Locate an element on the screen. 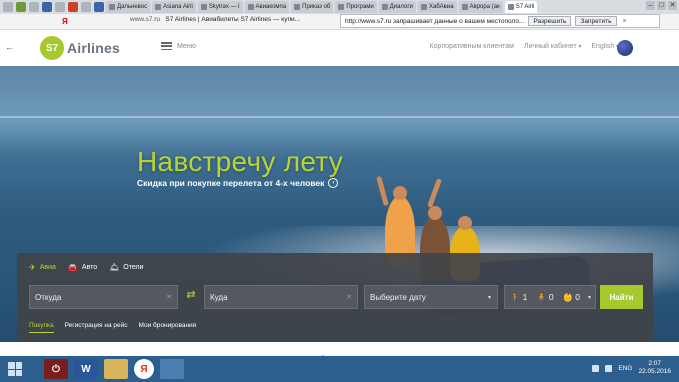 This screenshot has height=382, width=679. allow-location-button: Разрешить is located at coordinates (550, 21).